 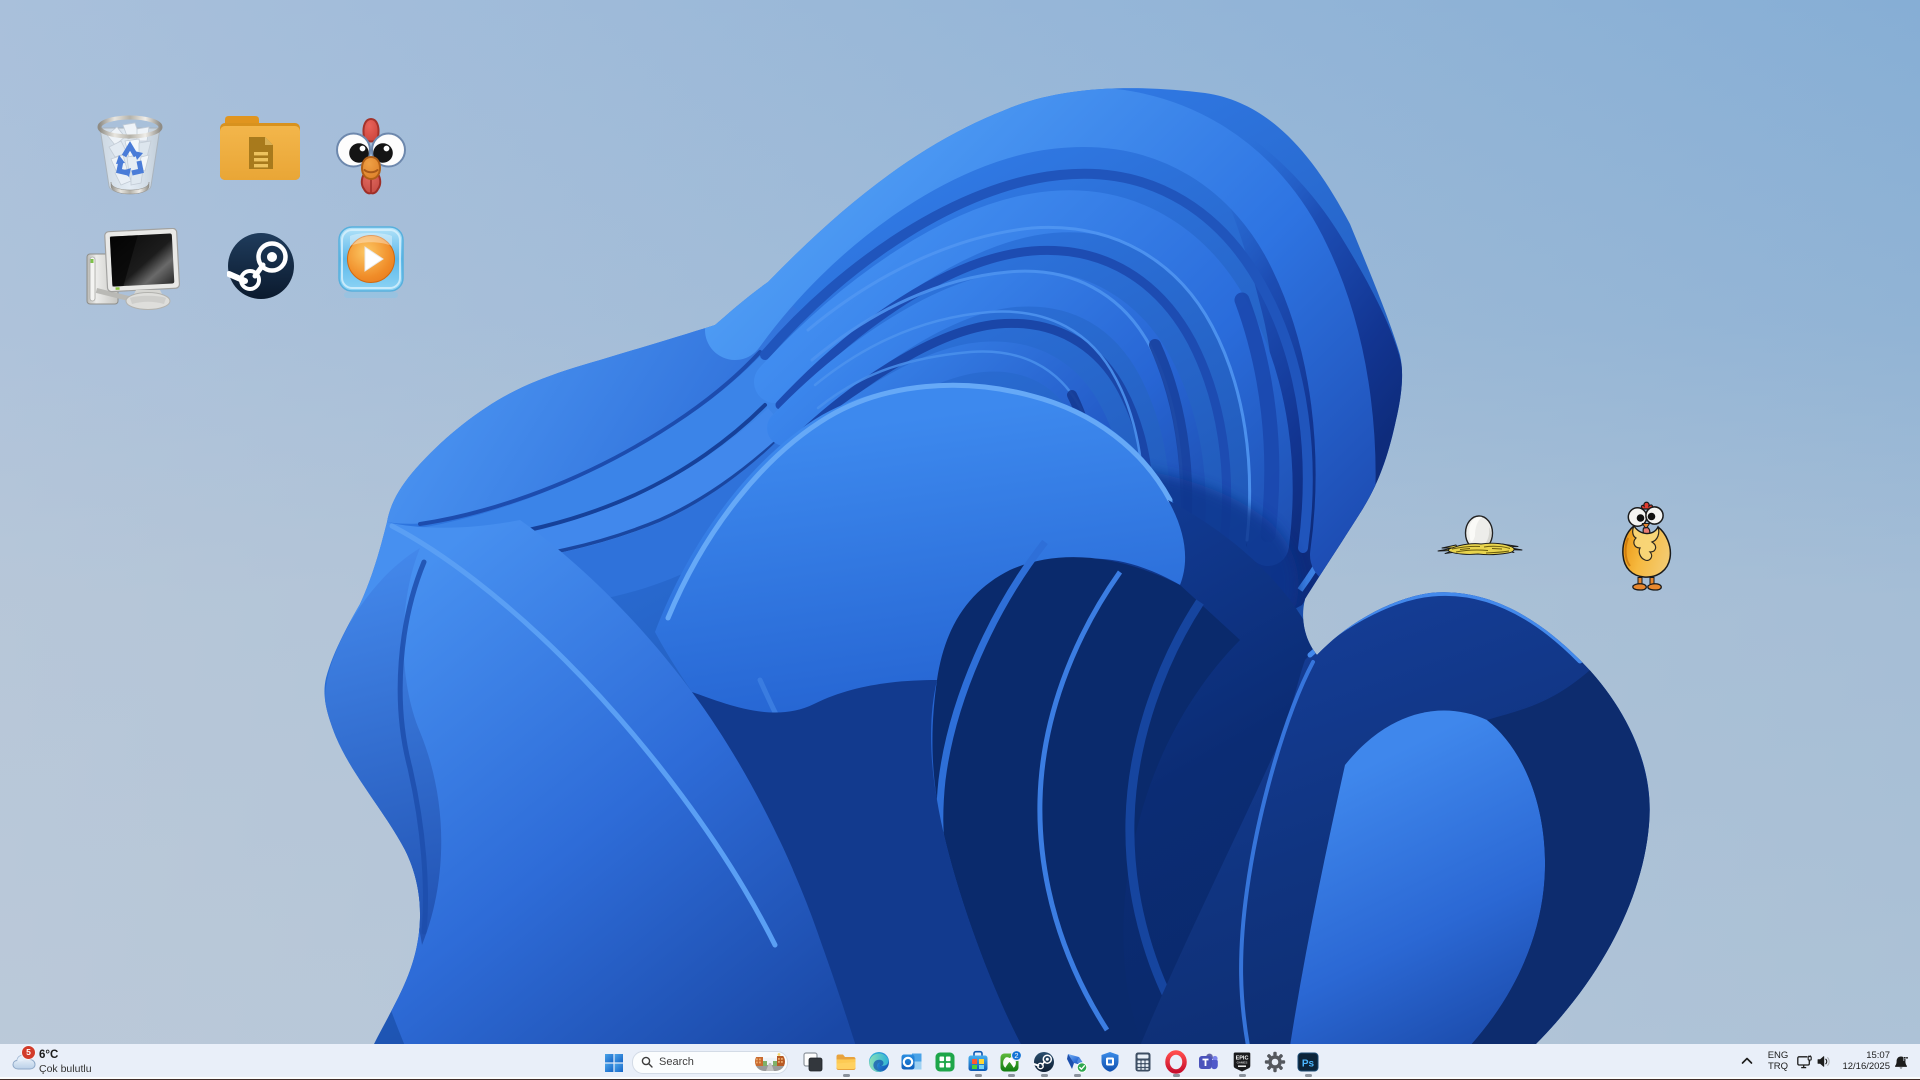 I want to click on svg-text: GAMES, so click(x=1242, y=1063).